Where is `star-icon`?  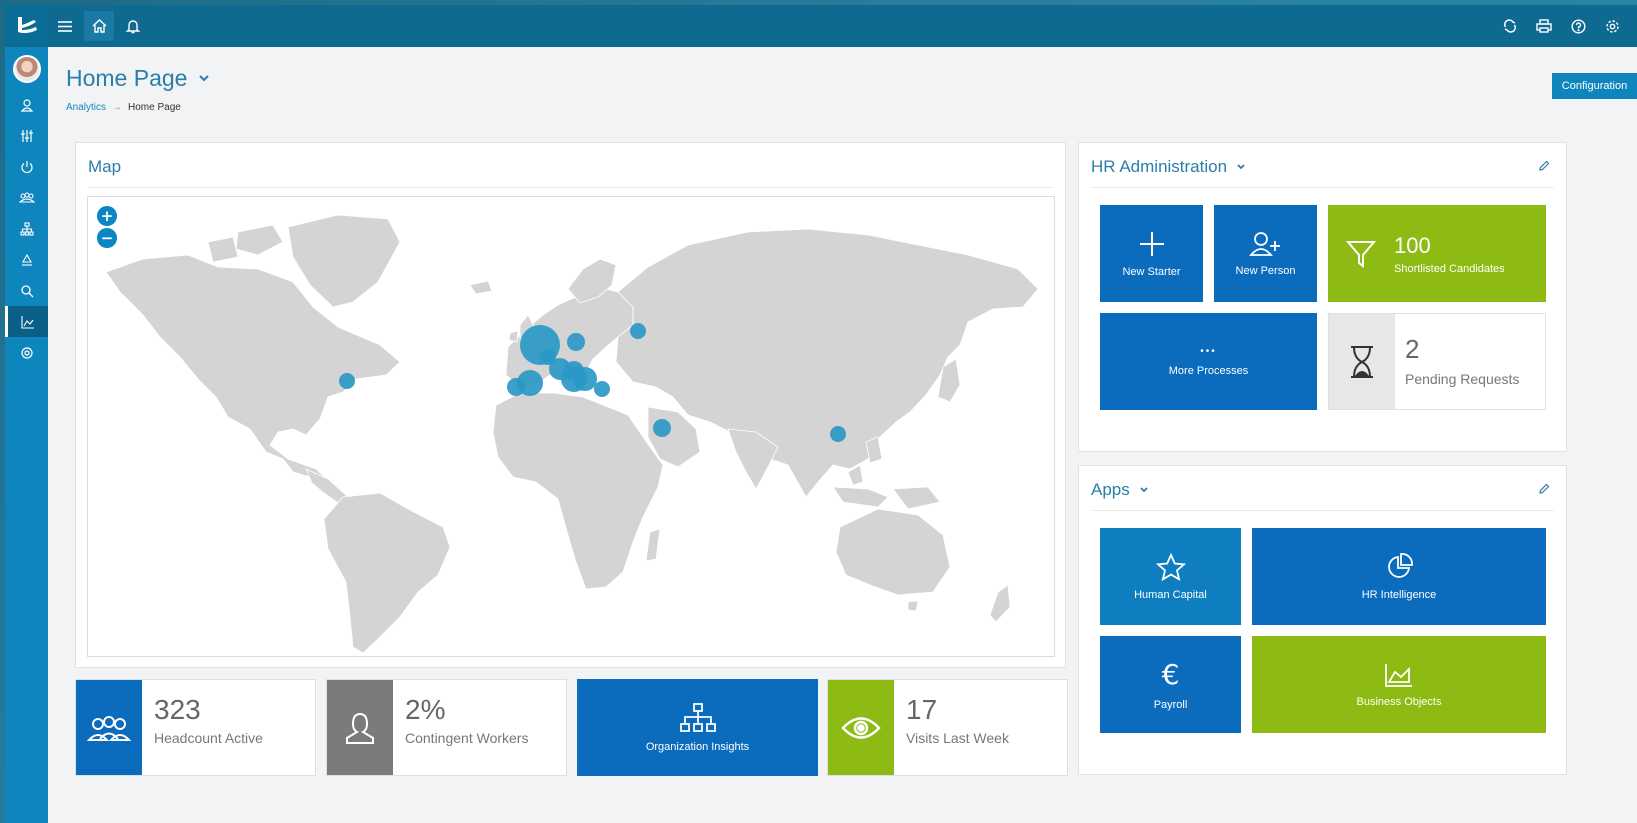
star-icon is located at coordinates (1170, 566).